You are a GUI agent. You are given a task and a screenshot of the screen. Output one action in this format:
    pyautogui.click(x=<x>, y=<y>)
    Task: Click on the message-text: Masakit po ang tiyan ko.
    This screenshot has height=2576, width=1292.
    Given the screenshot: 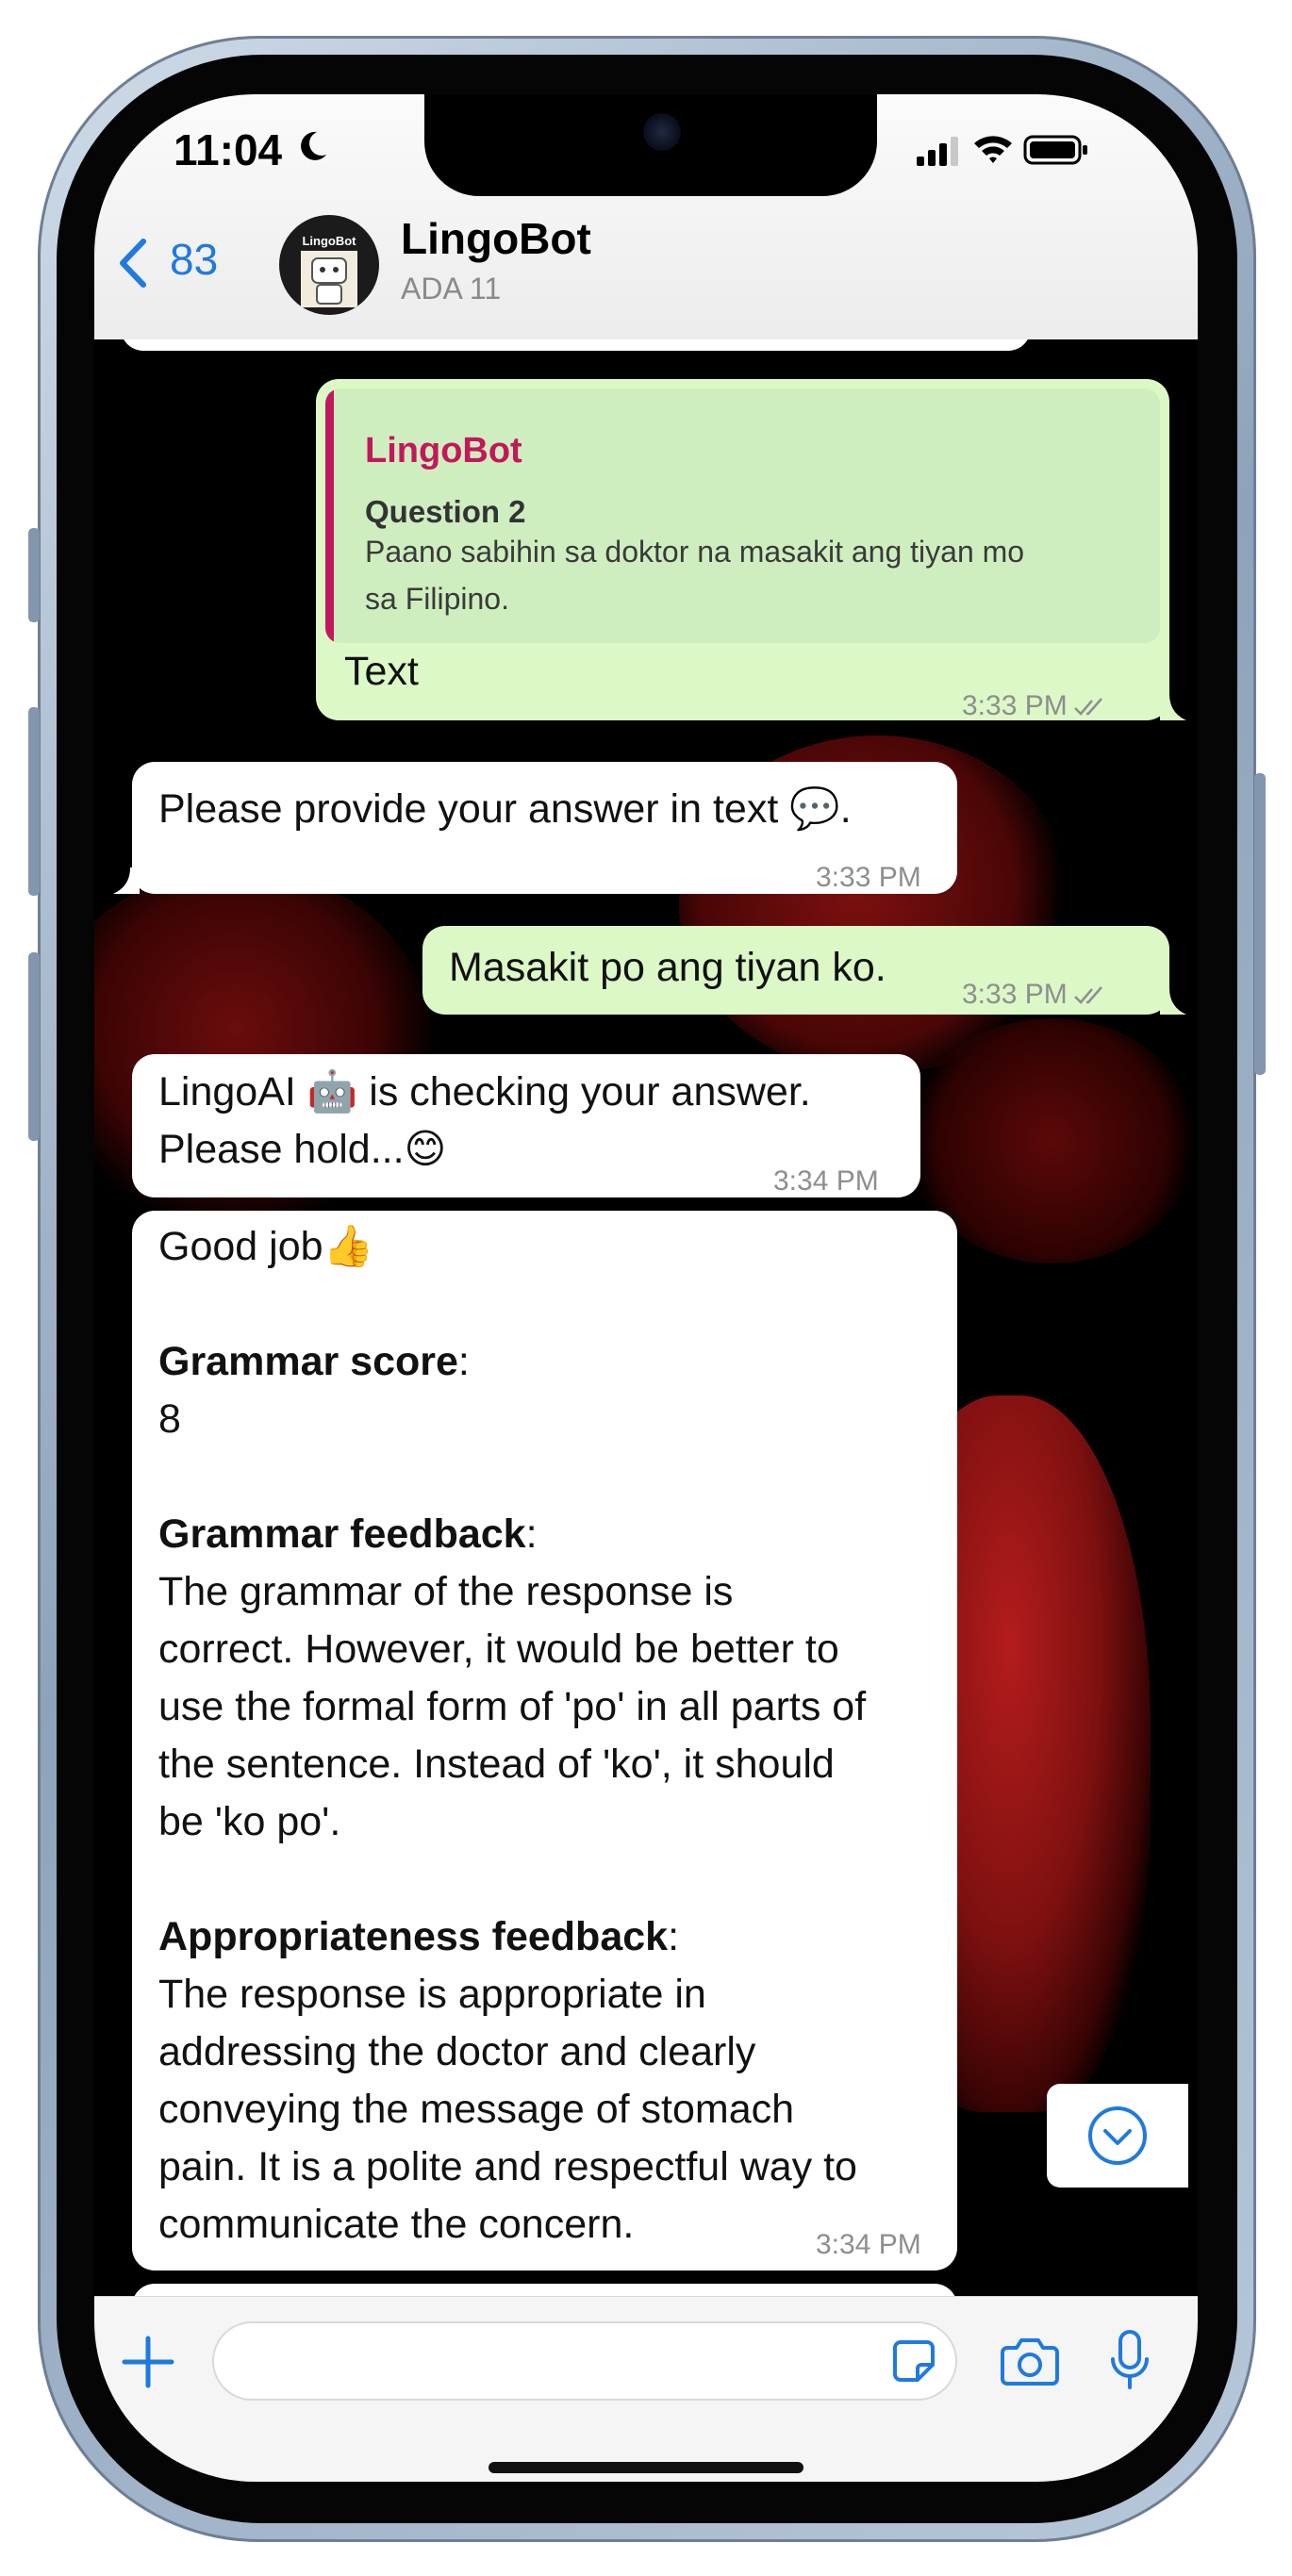 What is the action you would take?
    pyautogui.click(x=668, y=967)
    